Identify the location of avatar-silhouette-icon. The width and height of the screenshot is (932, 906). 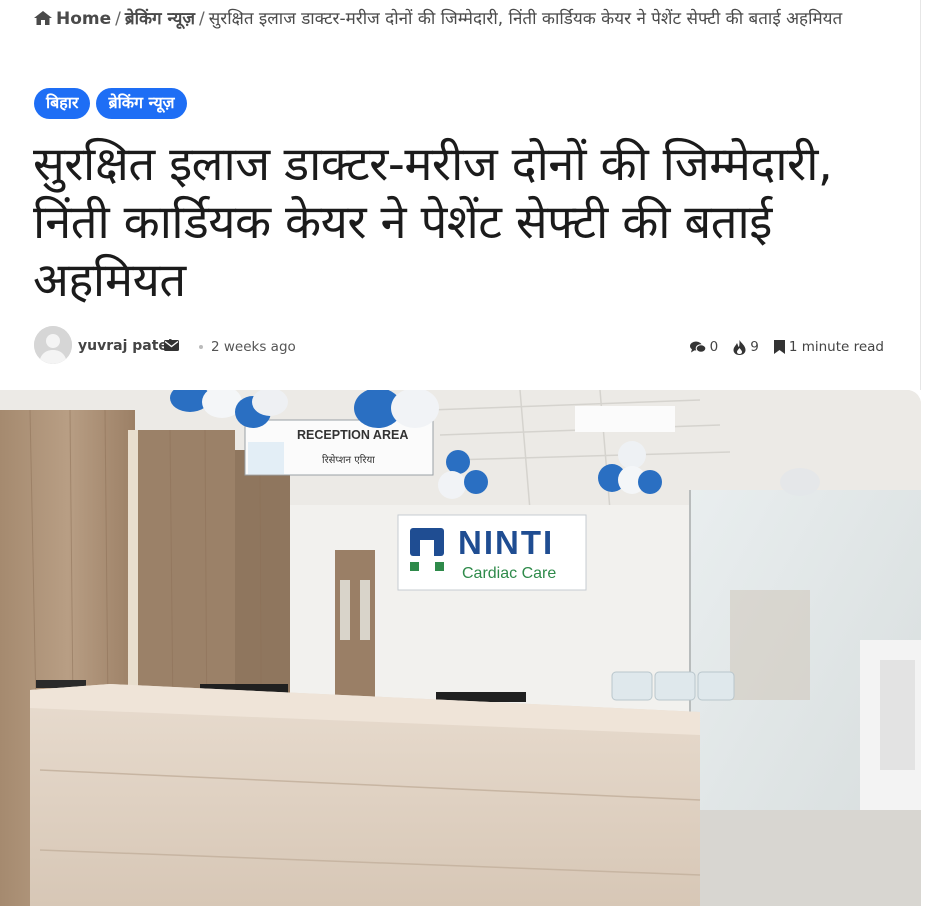
(53, 345).